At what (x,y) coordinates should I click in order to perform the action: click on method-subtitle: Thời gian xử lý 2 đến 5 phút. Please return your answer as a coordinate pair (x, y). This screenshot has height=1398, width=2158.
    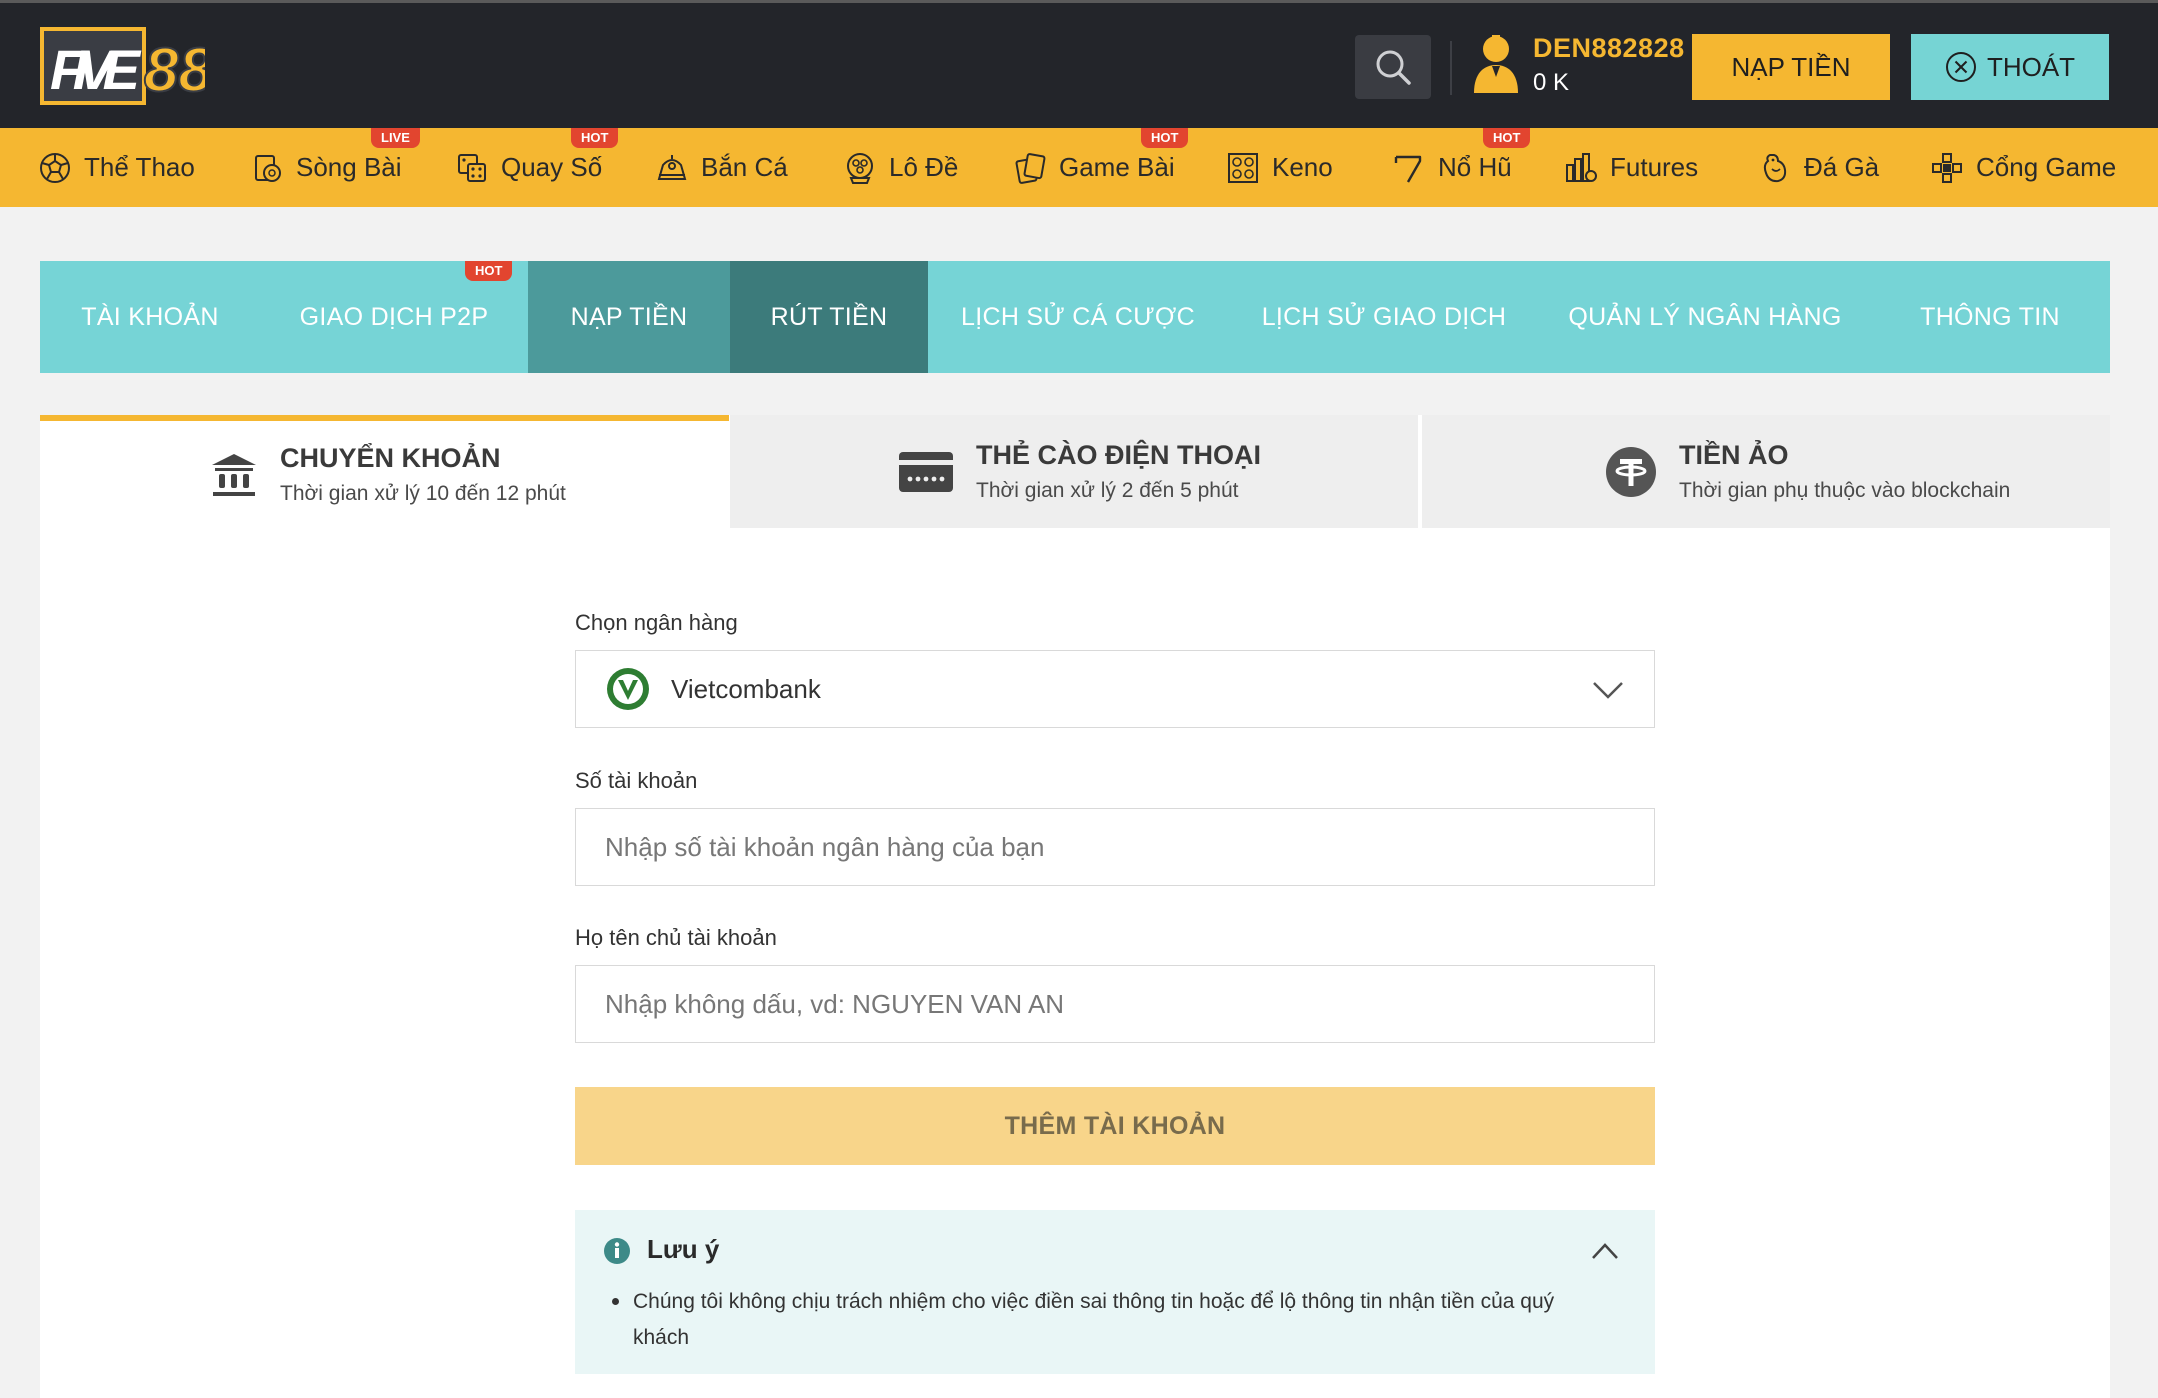
    Looking at the image, I should click on (1107, 490).